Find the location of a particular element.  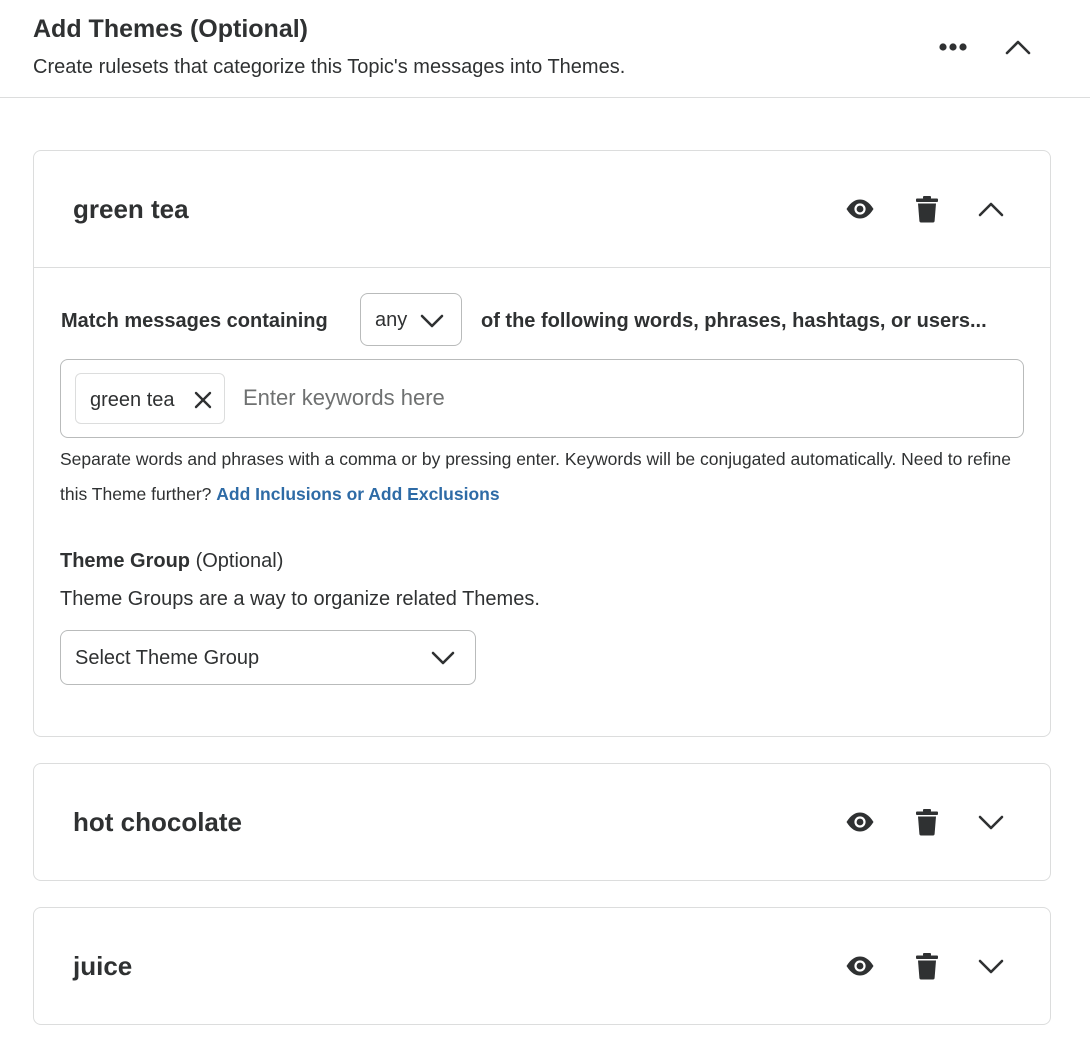

theme-group-label-text: Theme Group is located at coordinates (125, 561).